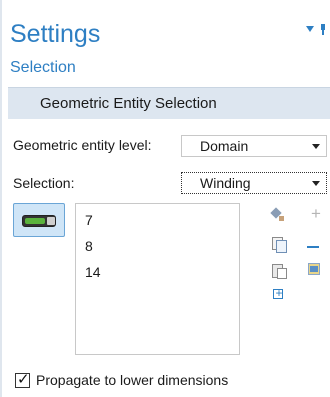 This screenshot has height=397, width=330. What do you see at coordinates (310, 29) in the screenshot?
I see `menu-triangle-icon` at bounding box center [310, 29].